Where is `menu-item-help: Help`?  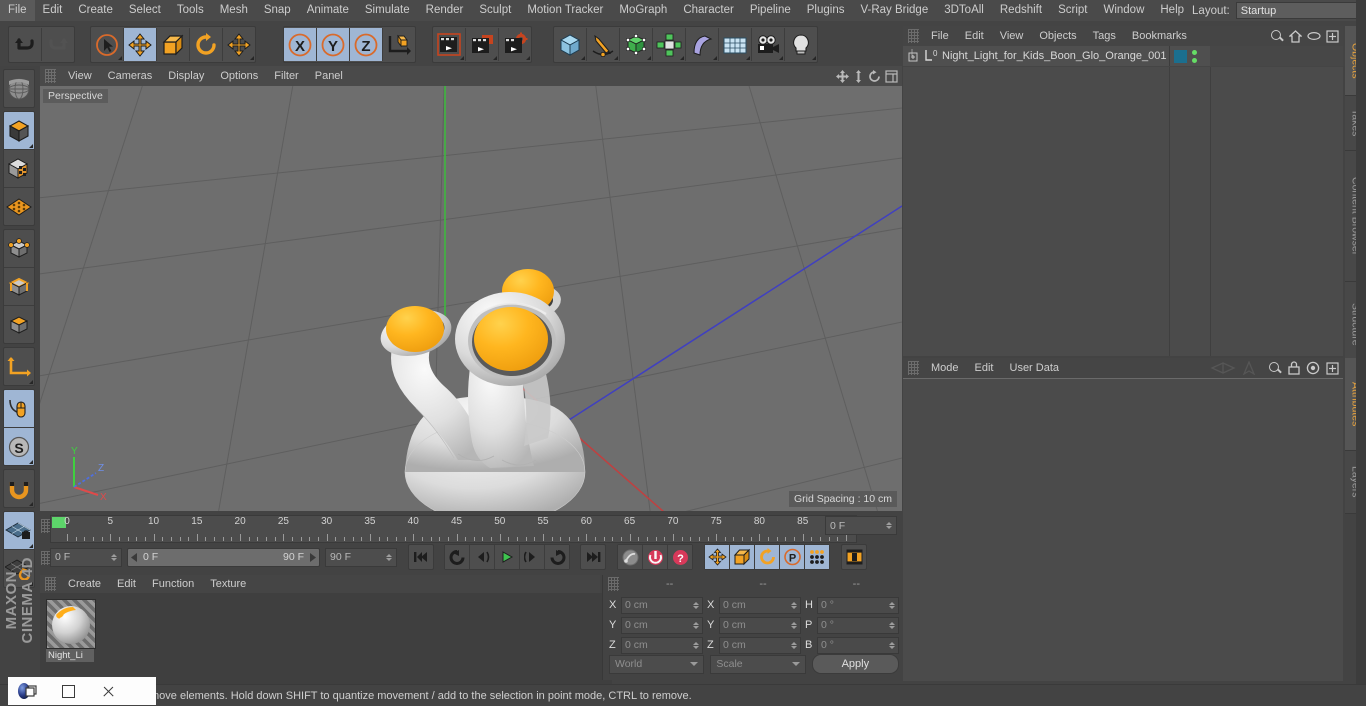
menu-item-help: Help is located at coordinates (1172, 10).